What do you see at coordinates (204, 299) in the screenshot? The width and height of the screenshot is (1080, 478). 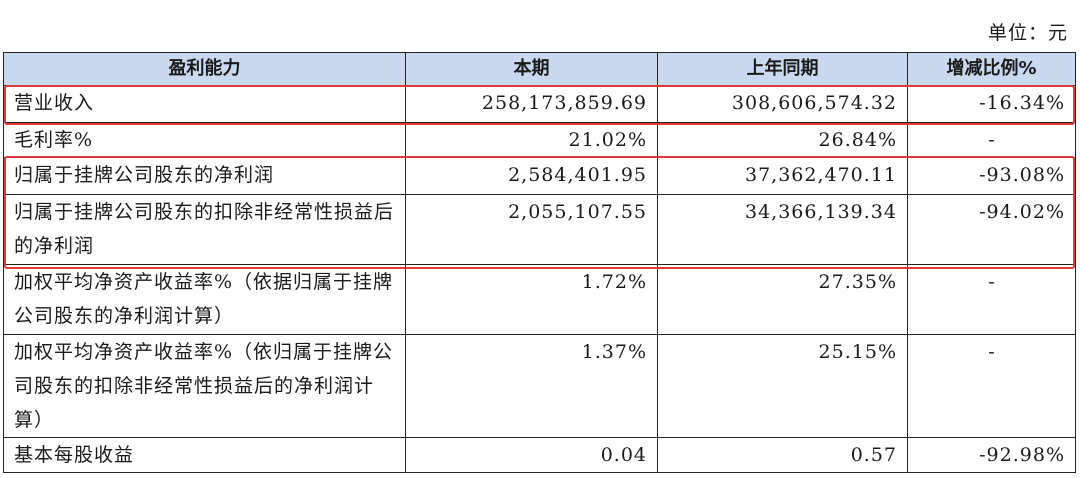 I see `row-label: 加权平均净资产收益率%（依据归属于挂牌公司股东的净利润计算）` at bounding box center [204, 299].